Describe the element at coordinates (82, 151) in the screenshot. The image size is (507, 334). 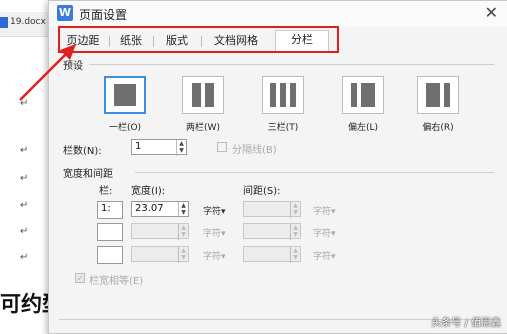
I see `column-count-label: 栏数(N):` at that location.